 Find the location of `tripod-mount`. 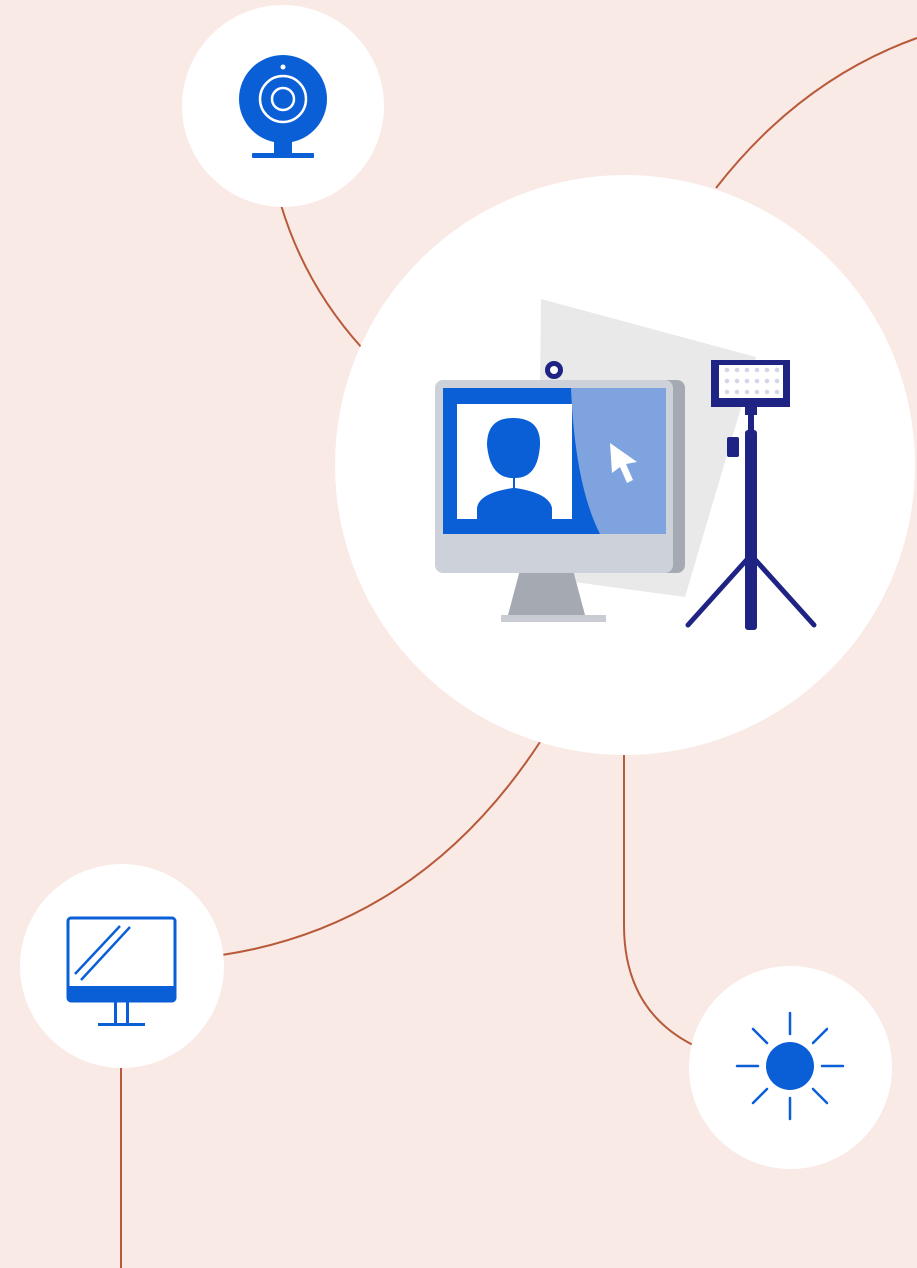

tripod-mount is located at coordinates (751, 411).